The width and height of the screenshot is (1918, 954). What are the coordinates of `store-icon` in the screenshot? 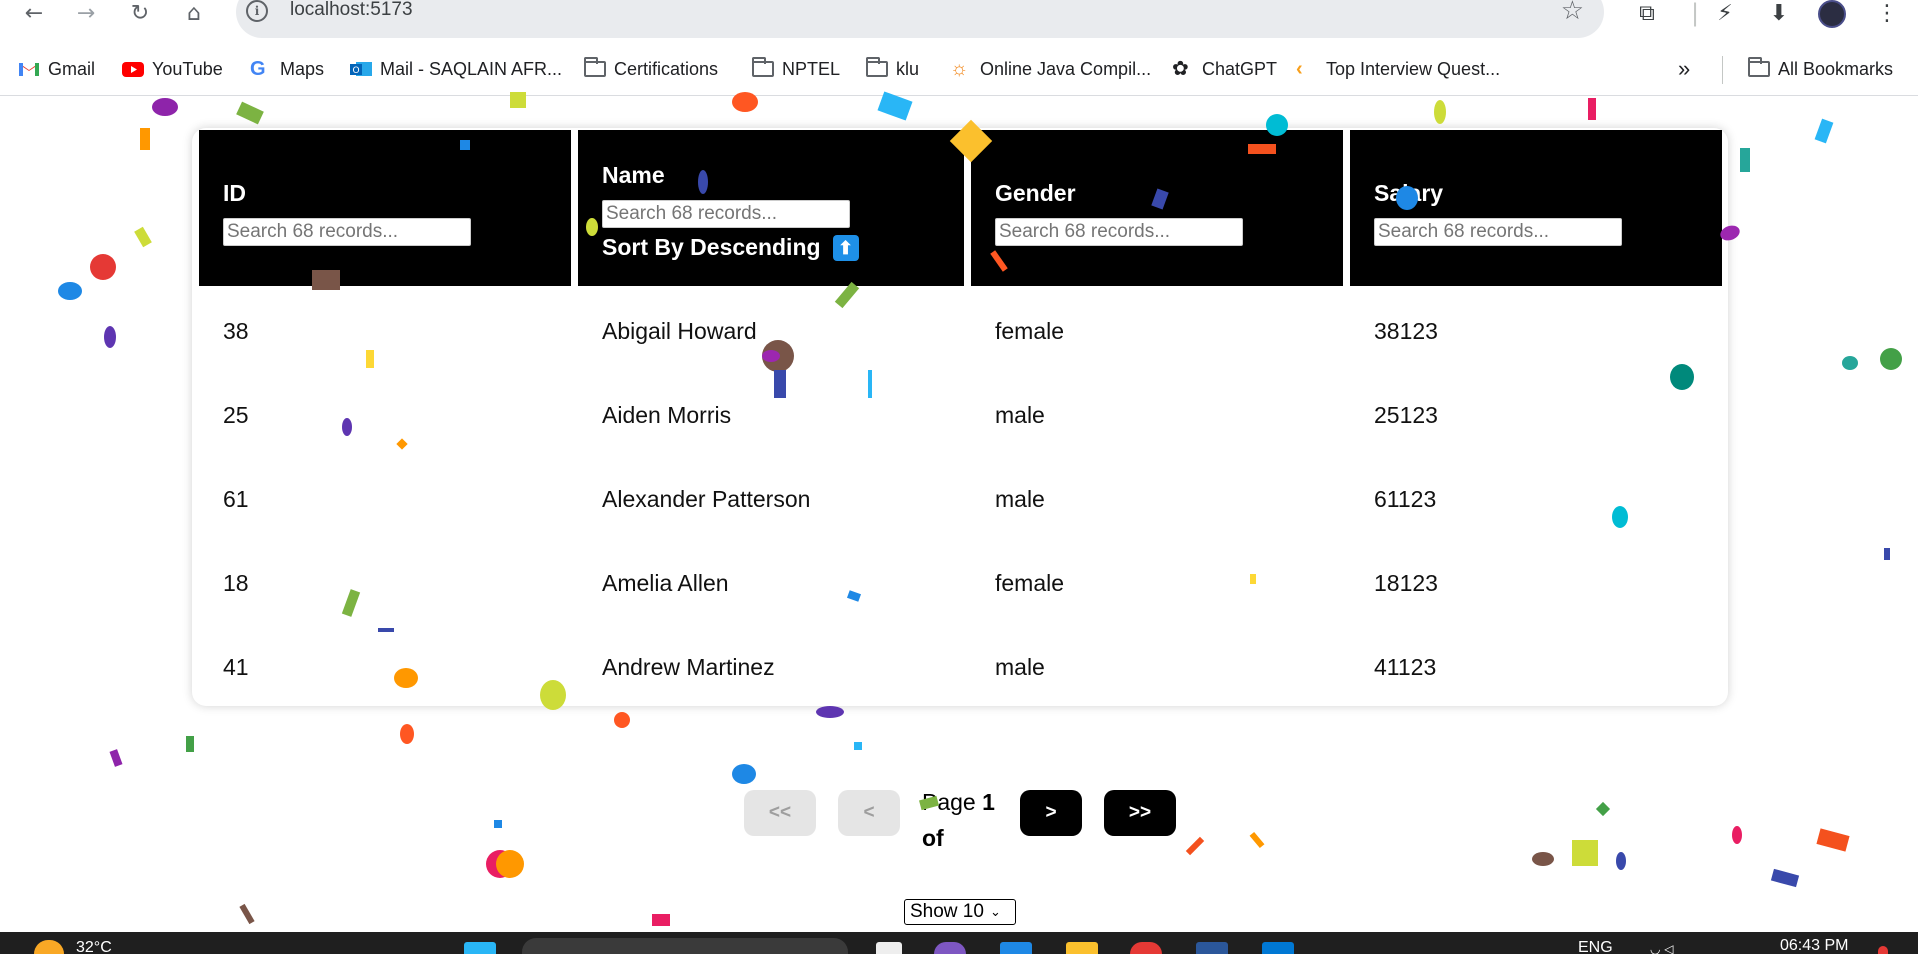 It's located at (1016, 948).